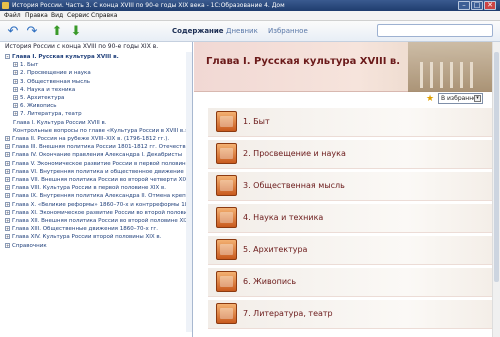 The image size is (500, 337). Describe the element at coordinates (36, 16) in the screenshot. I see `menu-edit: Правка` at that location.